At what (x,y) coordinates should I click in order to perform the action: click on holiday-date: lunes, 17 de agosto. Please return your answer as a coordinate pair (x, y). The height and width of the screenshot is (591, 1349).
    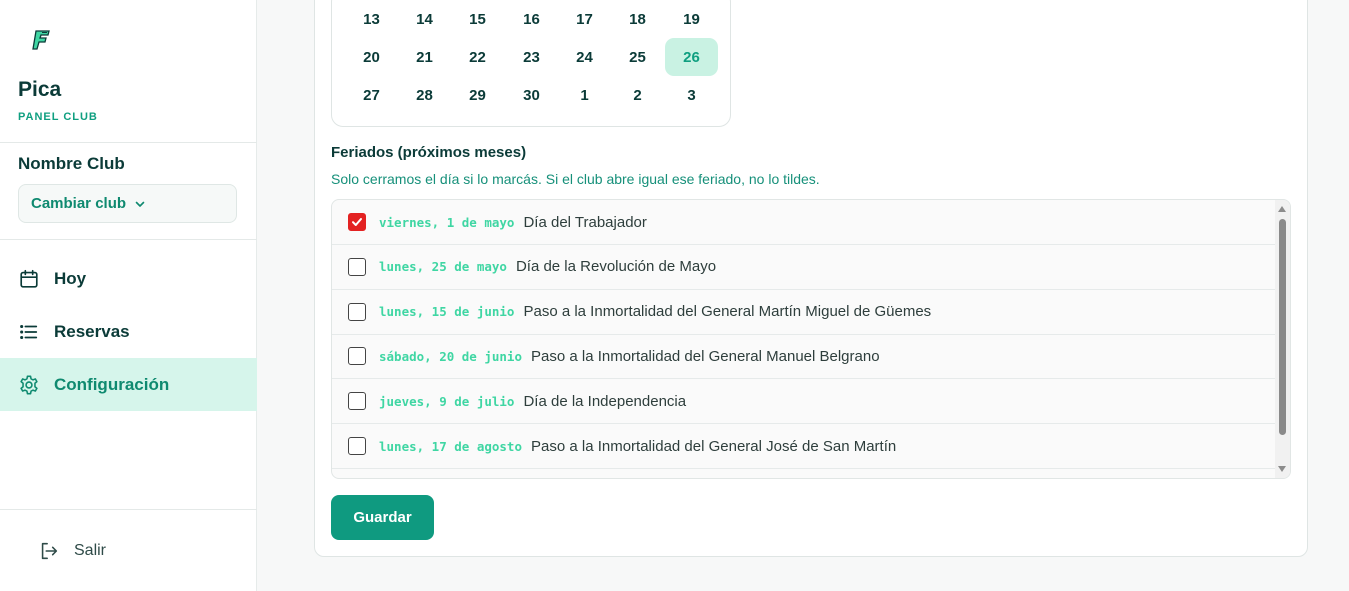
    Looking at the image, I should click on (450, 446).